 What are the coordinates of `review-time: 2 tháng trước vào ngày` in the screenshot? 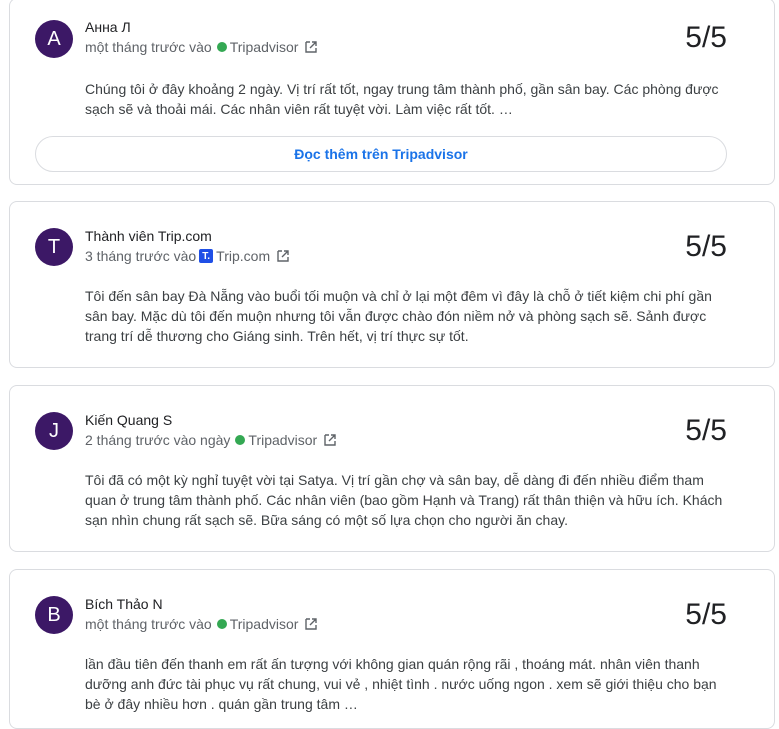 It's located at (158, 440).